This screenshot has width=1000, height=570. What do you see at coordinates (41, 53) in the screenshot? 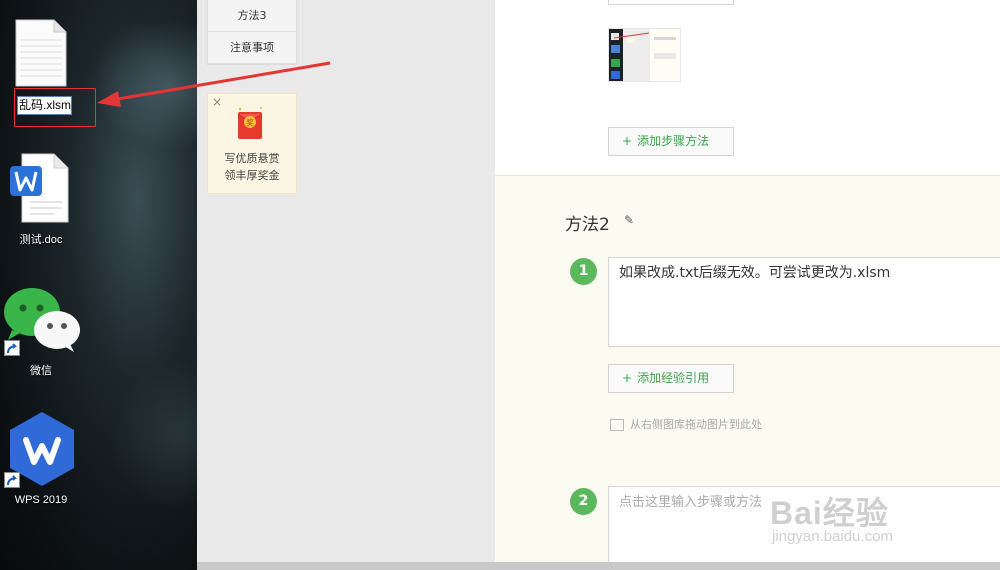
I see `blank-file-icon` at bounding box center [41, 53].